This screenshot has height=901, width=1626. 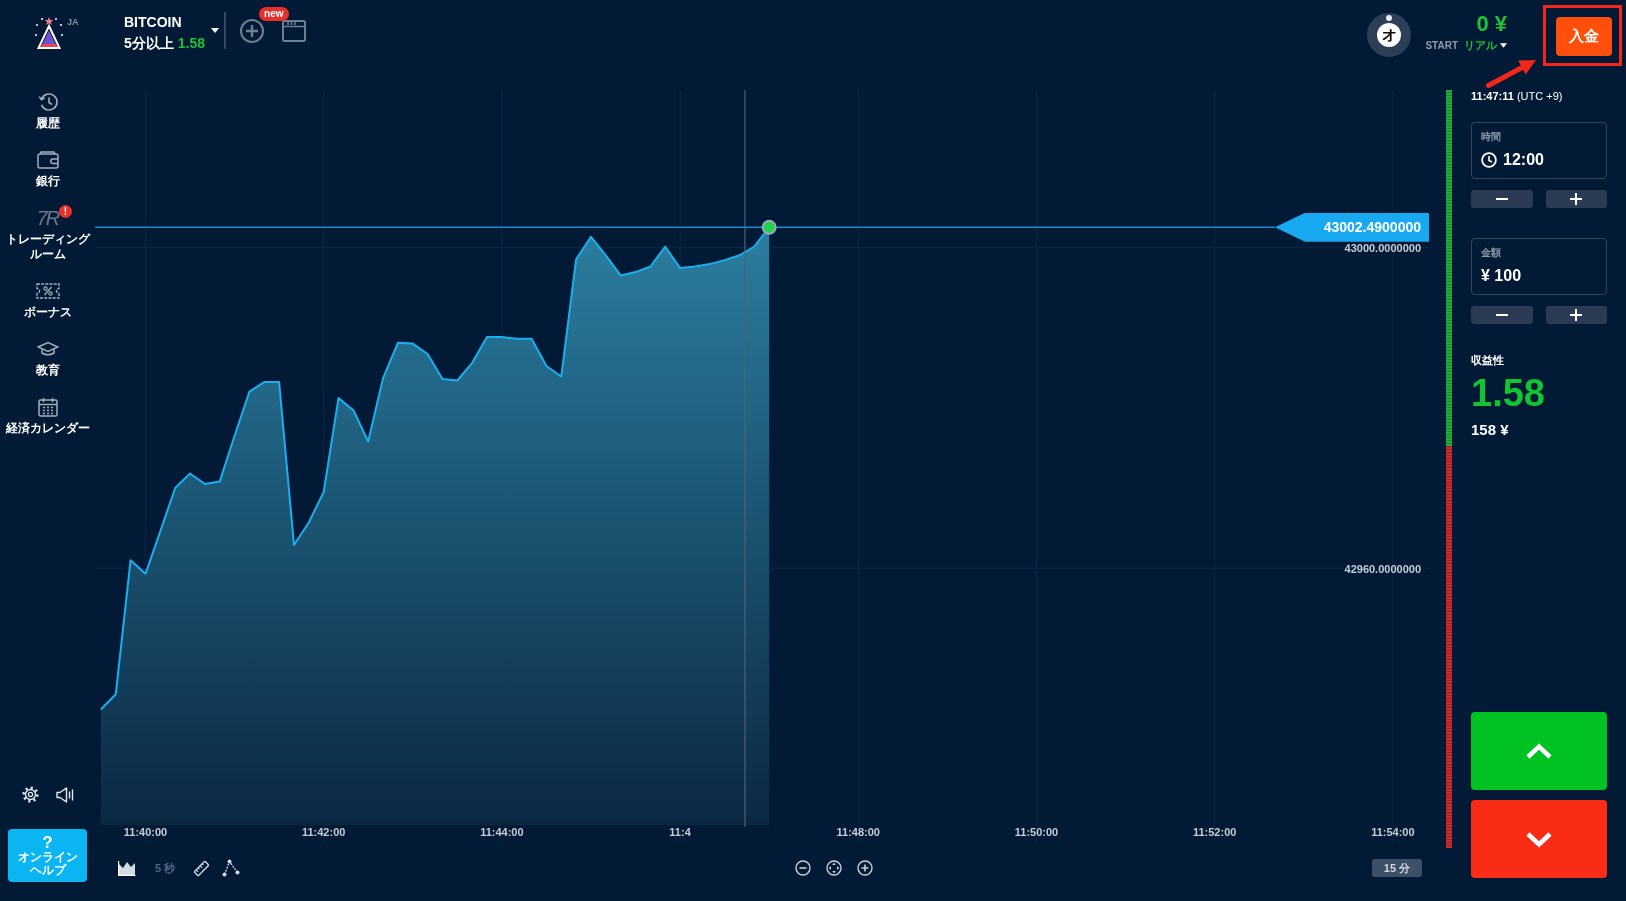 What do you see at coordinates (1214, 832) in the screenshot?
I see `axis-label: 11:52:00` at bounding box center [1214, 832].